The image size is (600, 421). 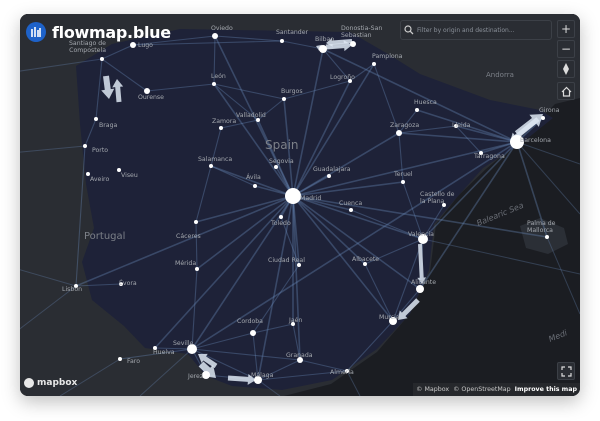 What do you see at coordinates (221, 128) in the screenshot?
I see `city-node-zamora` at bounding box center [221, 128].